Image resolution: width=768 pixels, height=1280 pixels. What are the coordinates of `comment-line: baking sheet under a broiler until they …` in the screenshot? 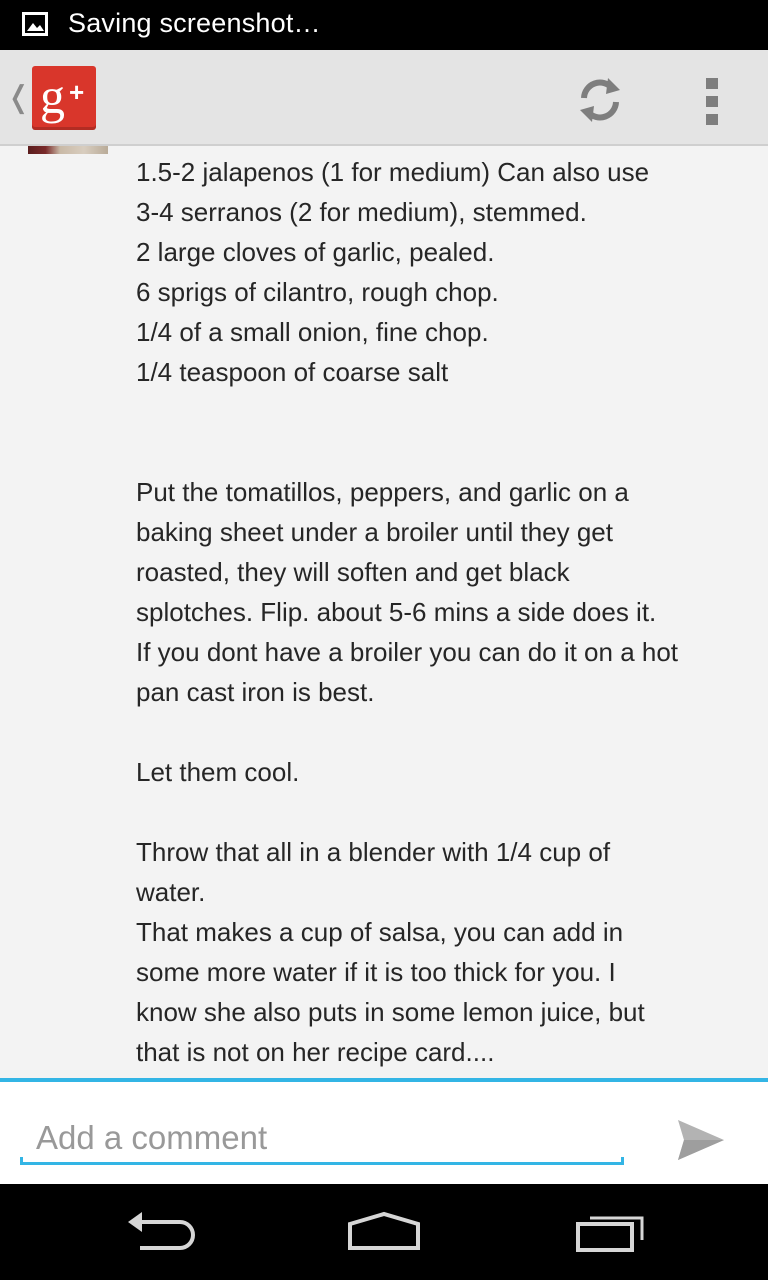 It's located at (374, 532).